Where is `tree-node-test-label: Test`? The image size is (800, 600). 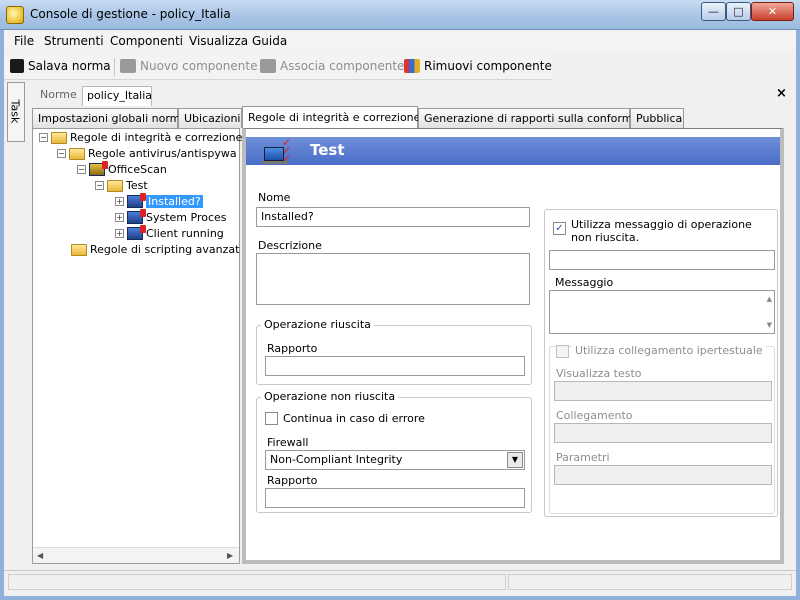 tree-node-test-label: Test is located at coordinates (137, 185).